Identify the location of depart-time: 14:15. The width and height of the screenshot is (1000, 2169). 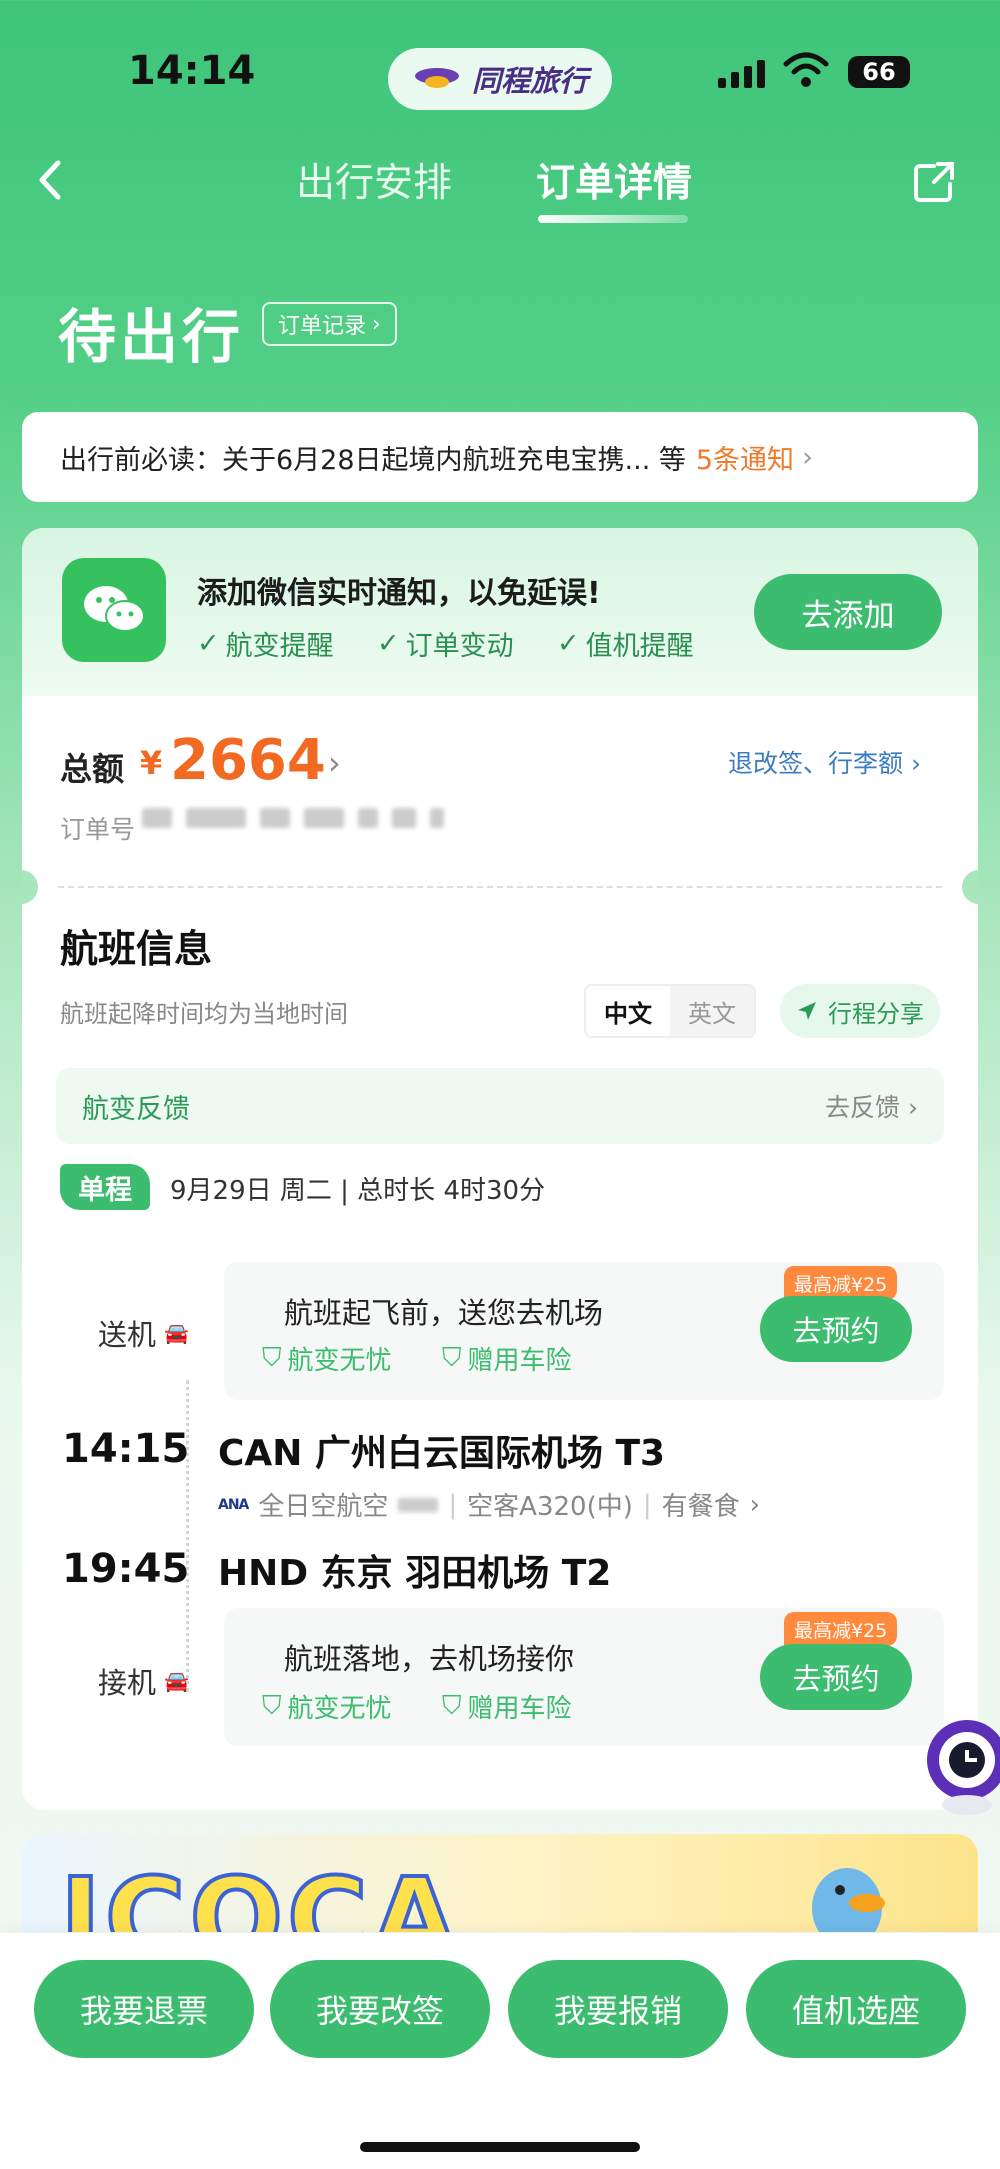
(126, 1449).